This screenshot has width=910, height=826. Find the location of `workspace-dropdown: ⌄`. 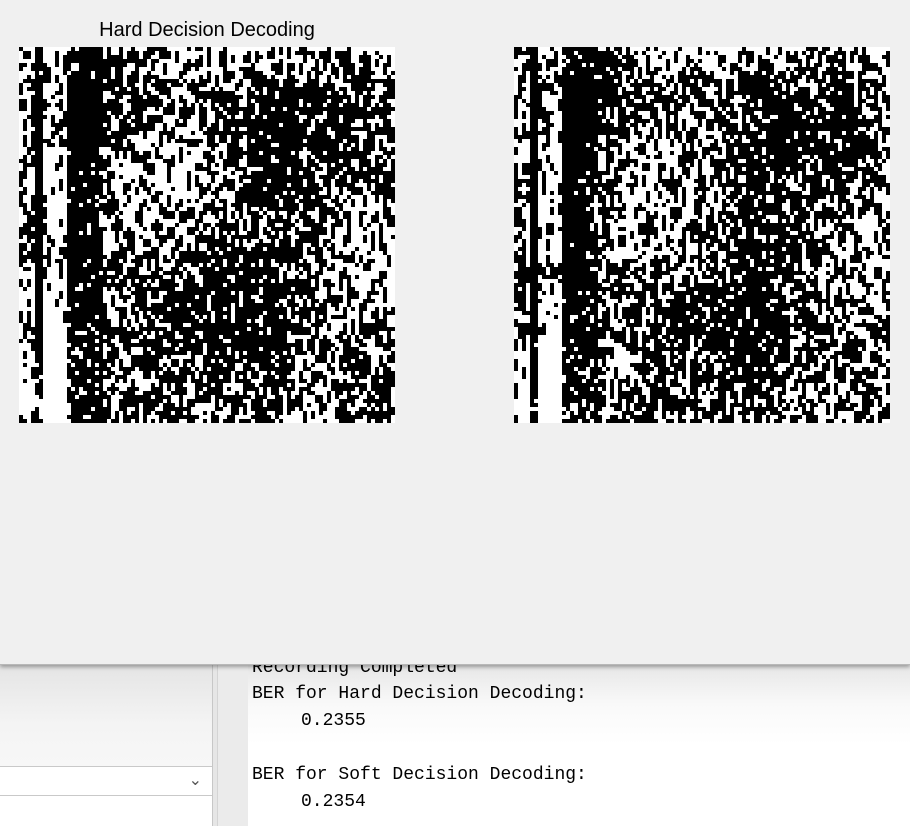

workspace-dropdown: ⌄ is located at coordinates (106, 781).